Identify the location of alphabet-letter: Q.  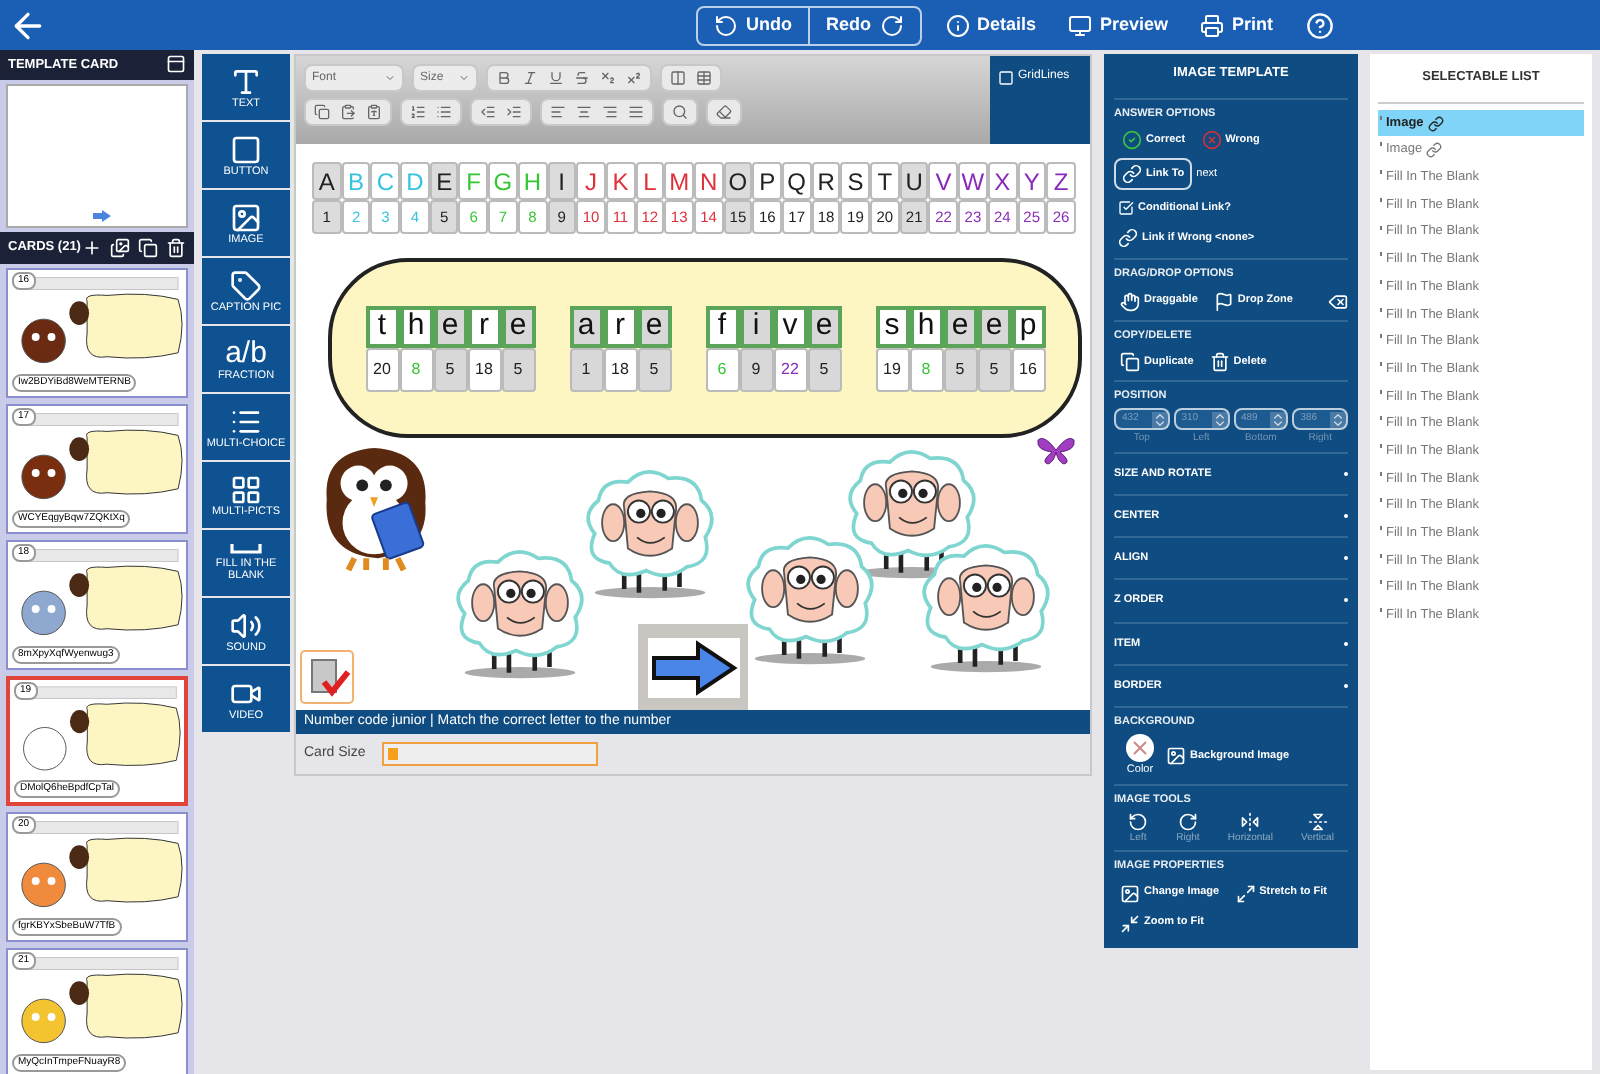
(797, 181).